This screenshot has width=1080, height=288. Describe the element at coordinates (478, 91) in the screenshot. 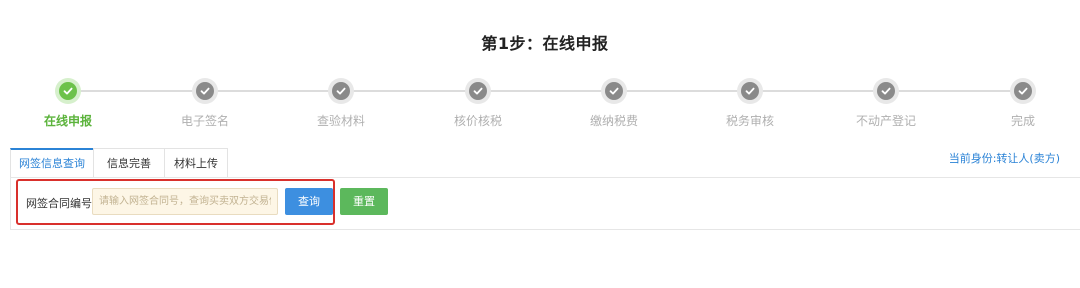

I see `step-4-check-icon` at that location.